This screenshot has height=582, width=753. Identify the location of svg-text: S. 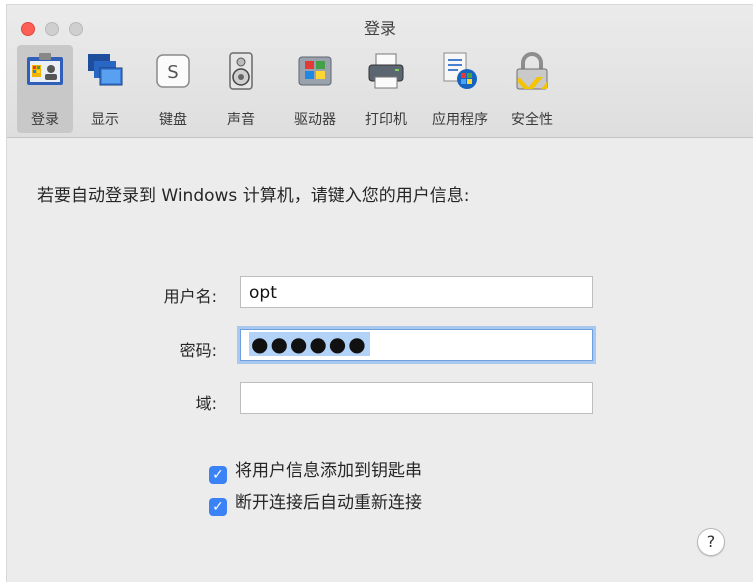
(172, 72).